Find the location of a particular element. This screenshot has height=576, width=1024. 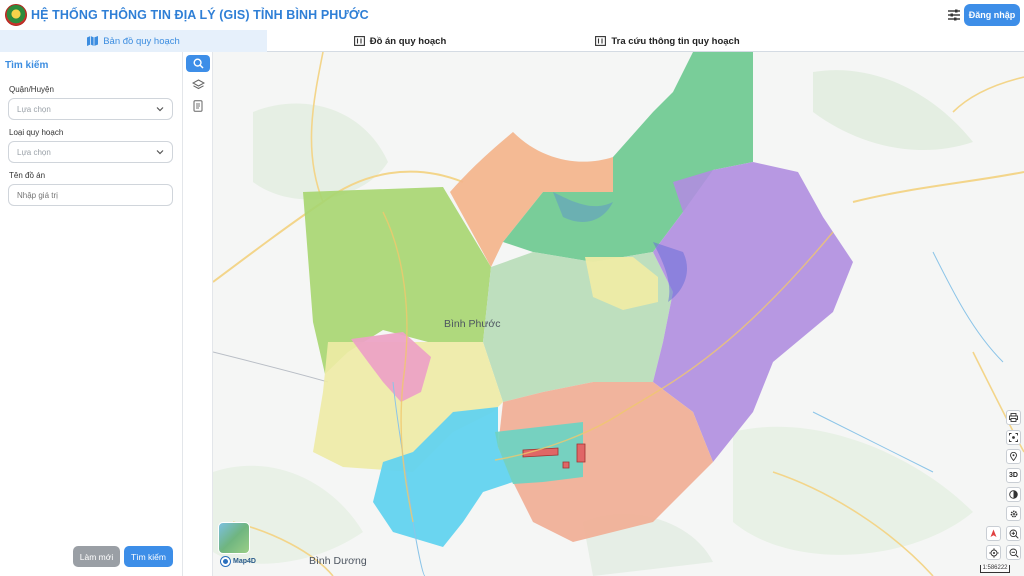

settings-icon is located at coordinates (954, 15).